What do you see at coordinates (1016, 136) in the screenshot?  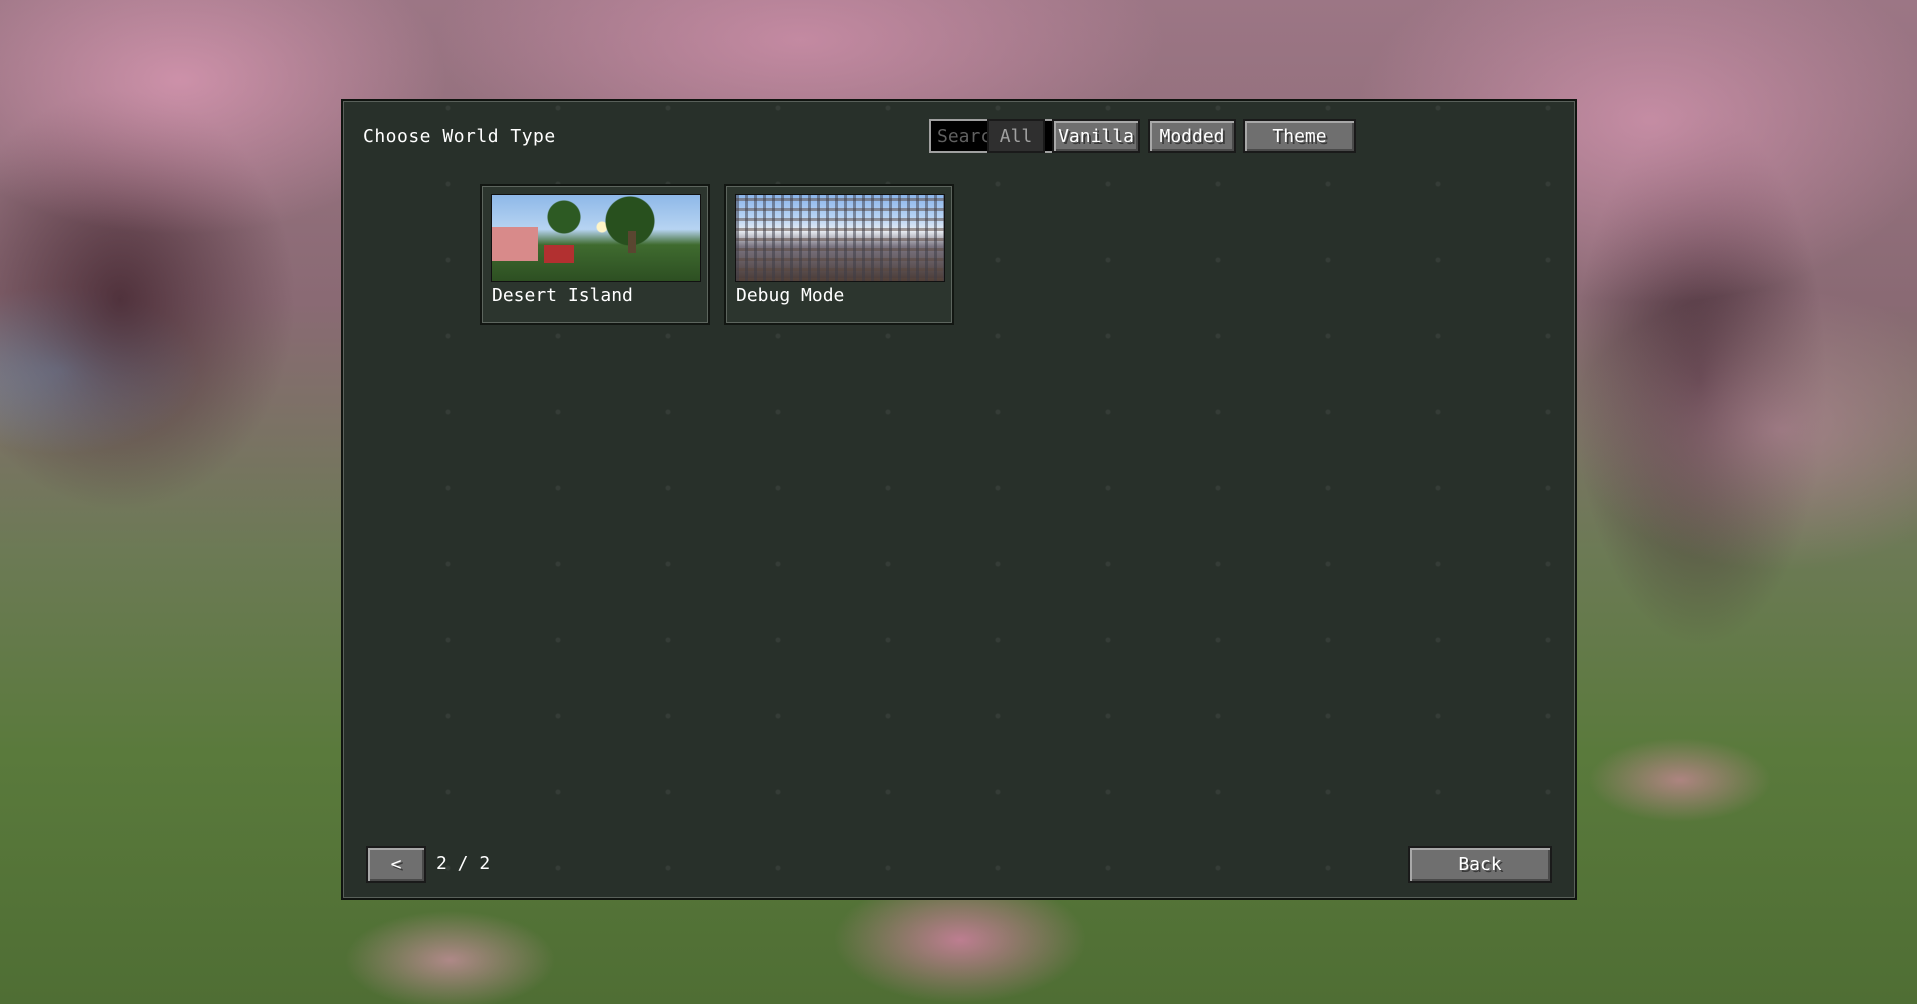 I see `filter-all-button: All` at bounding box center [1016, 136].